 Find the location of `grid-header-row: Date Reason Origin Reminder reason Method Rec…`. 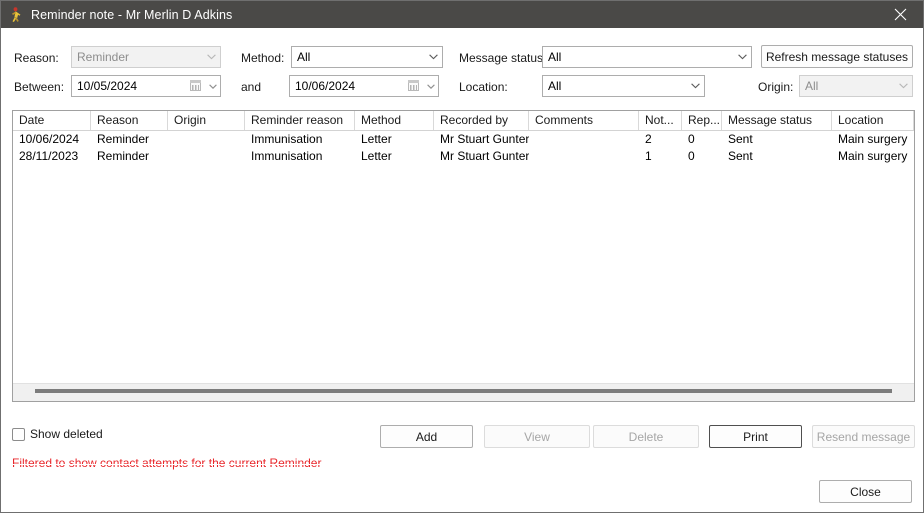

grid-header-row: Date Reason Origin Reminder reason Method Rec… is located at coordinates (463, 121).